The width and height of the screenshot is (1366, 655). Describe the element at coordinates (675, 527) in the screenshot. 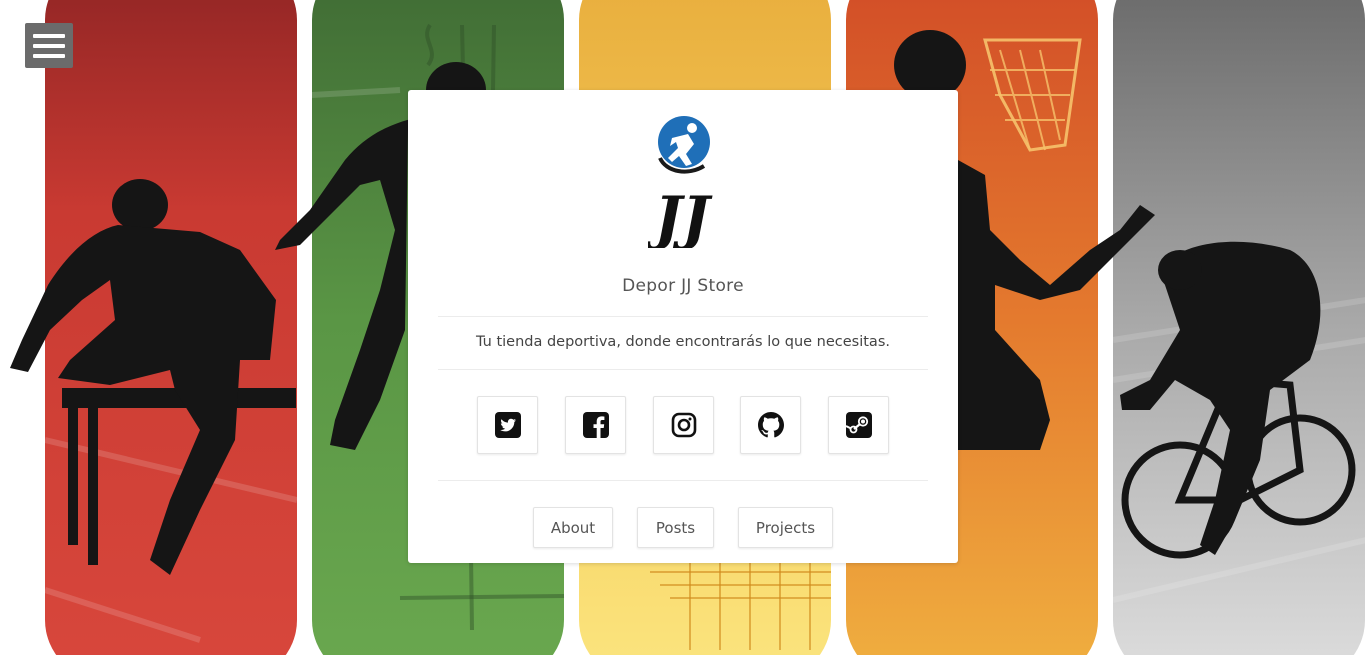

I see `posts-button: Posts` at that location.